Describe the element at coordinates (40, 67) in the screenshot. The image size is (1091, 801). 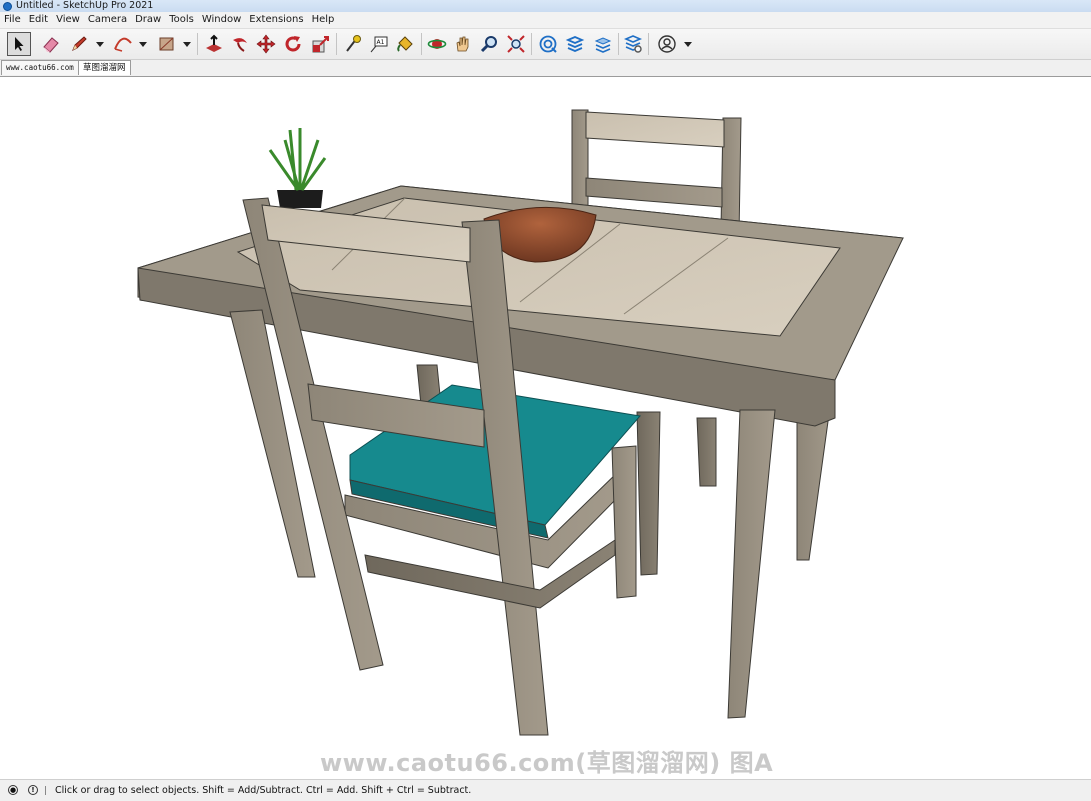
I see `scene-tab-caotu66: www.caotu66.com` at that location.